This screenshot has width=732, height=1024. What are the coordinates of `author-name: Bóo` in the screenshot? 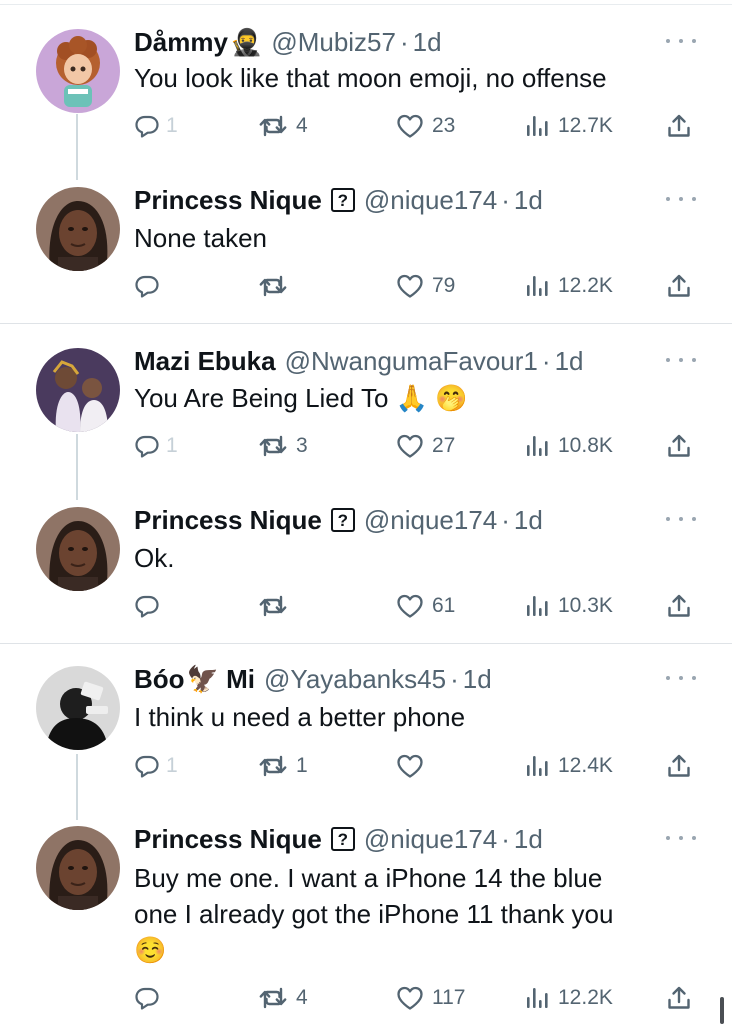 It's located at (159, 679).